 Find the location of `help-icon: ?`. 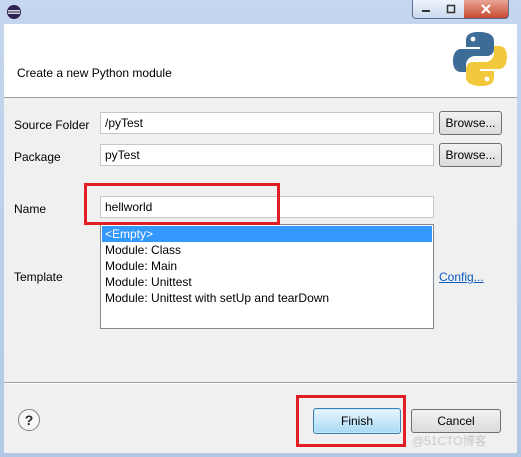

help-icon: ? is located at coordinates (29, 420).